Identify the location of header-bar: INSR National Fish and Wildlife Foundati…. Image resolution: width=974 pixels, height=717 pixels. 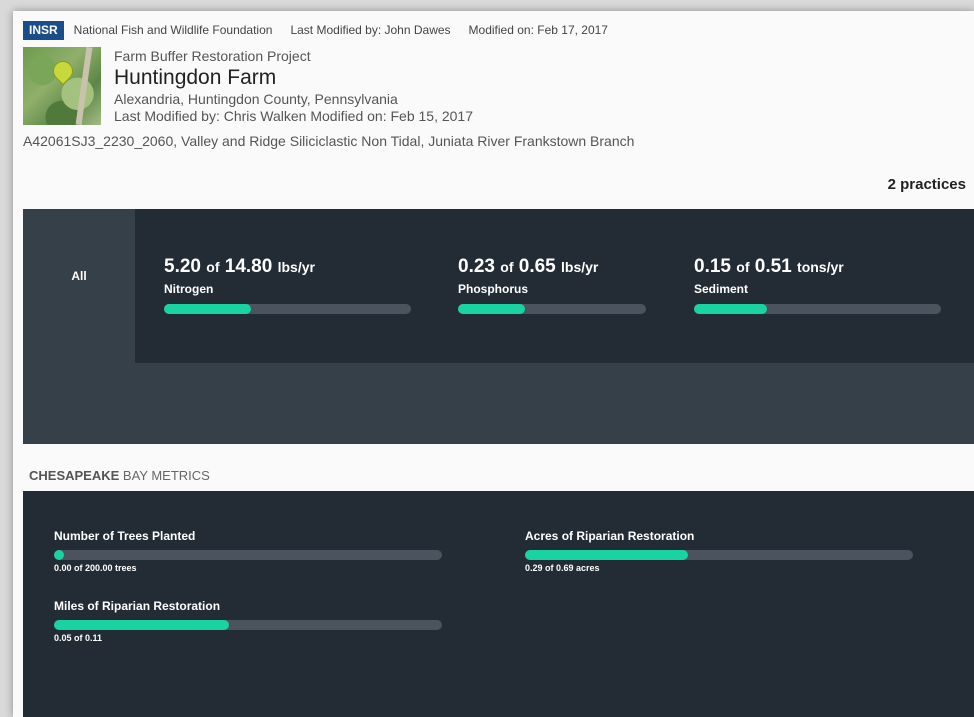
(324, 30).